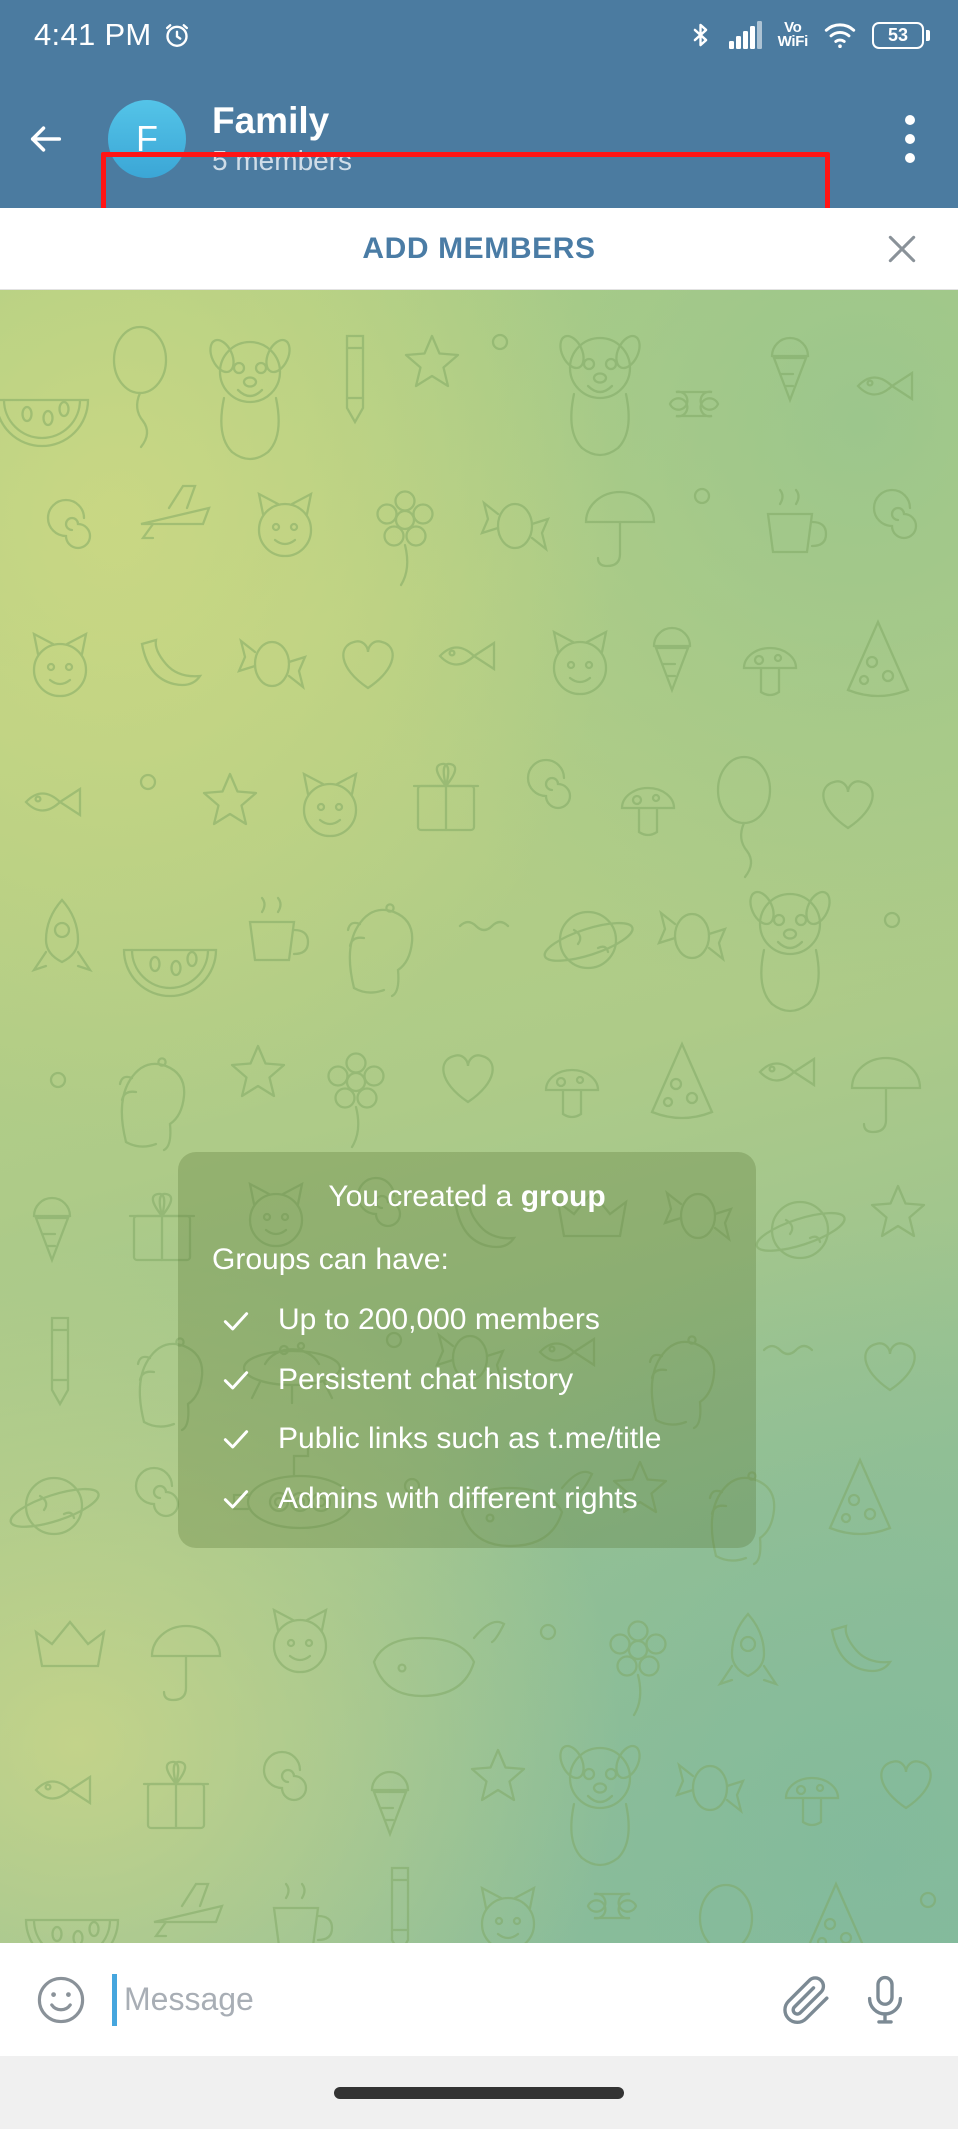  I want to click on service-feature-label: Up to 200,000 members, so click(439, 1320).